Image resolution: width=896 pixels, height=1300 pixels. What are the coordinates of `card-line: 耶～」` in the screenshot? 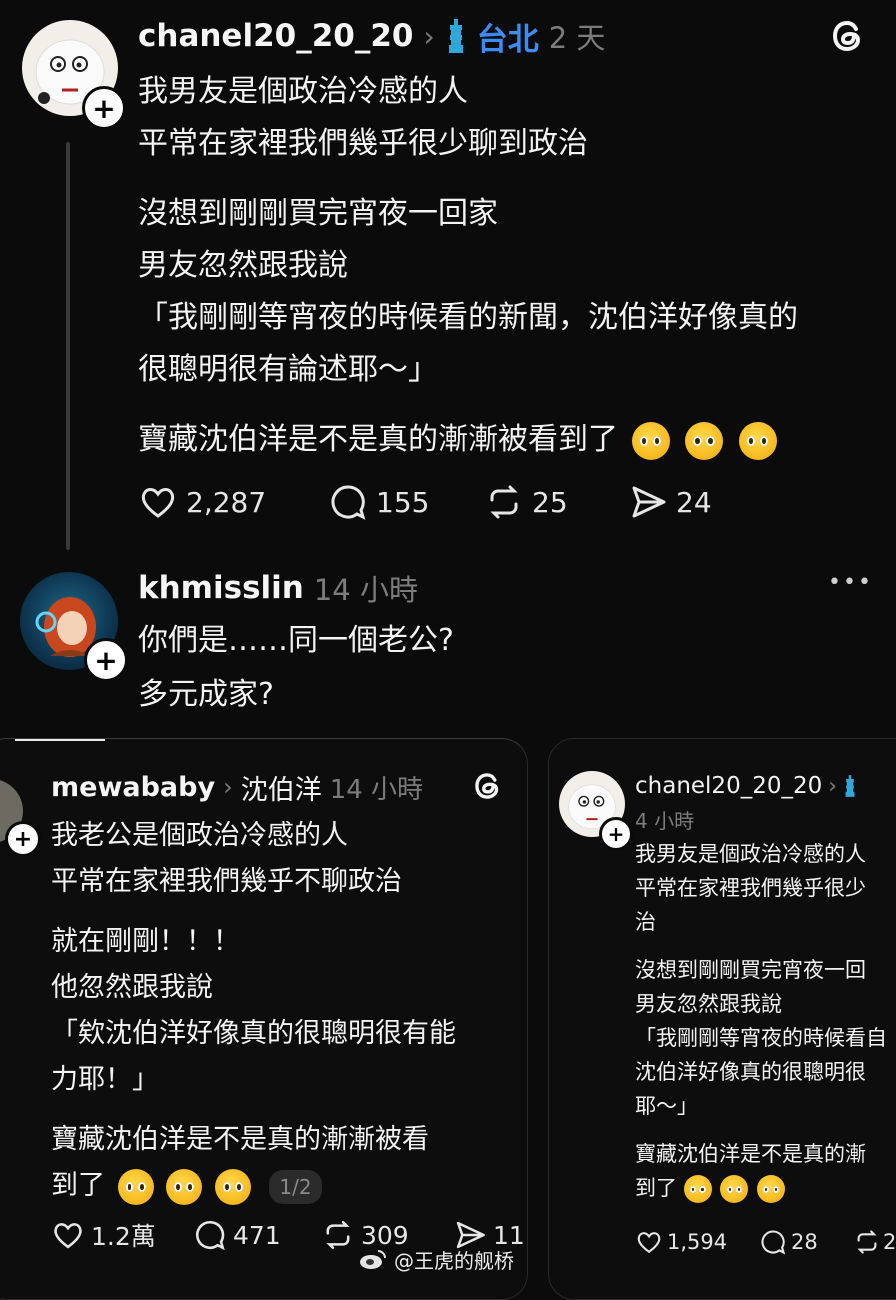 It's located at (666, 1106).